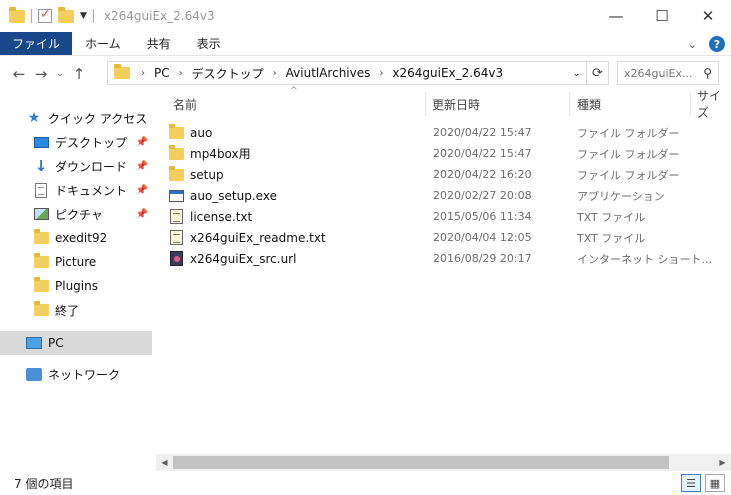 Image resolution: width=731 pixels, height=495 pixels. I want to click on new-folder-icon, so click(66, 14).